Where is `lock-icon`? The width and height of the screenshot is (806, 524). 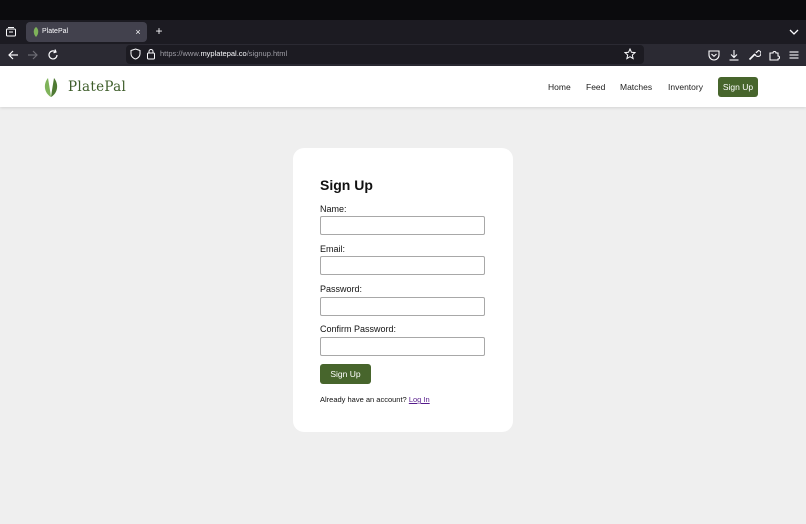
lock-icon is located at coordinates (151, 54).